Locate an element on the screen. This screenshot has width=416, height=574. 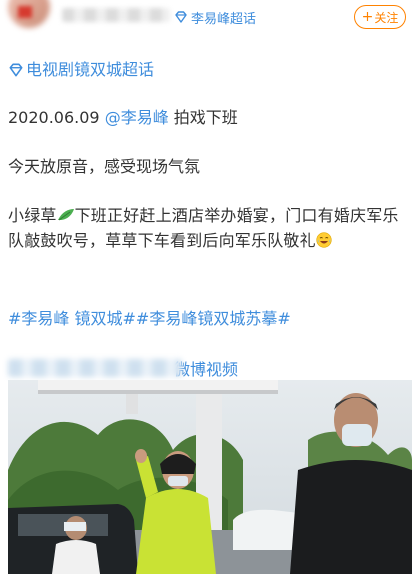
hashtag-link: #李易峰 镜双城# is located at coordinates (72, 318).